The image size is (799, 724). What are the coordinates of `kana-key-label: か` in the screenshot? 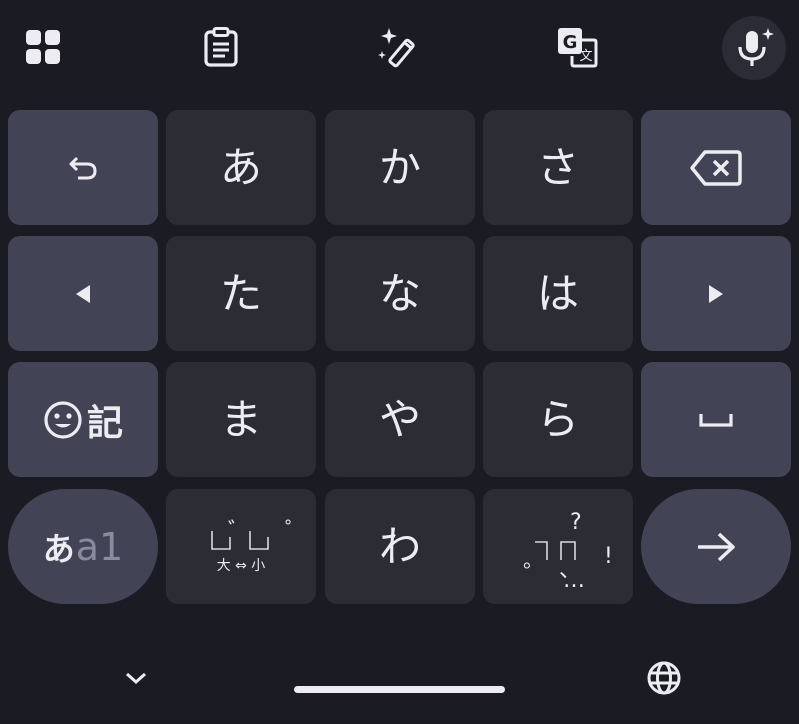 It's located at (399, 167).